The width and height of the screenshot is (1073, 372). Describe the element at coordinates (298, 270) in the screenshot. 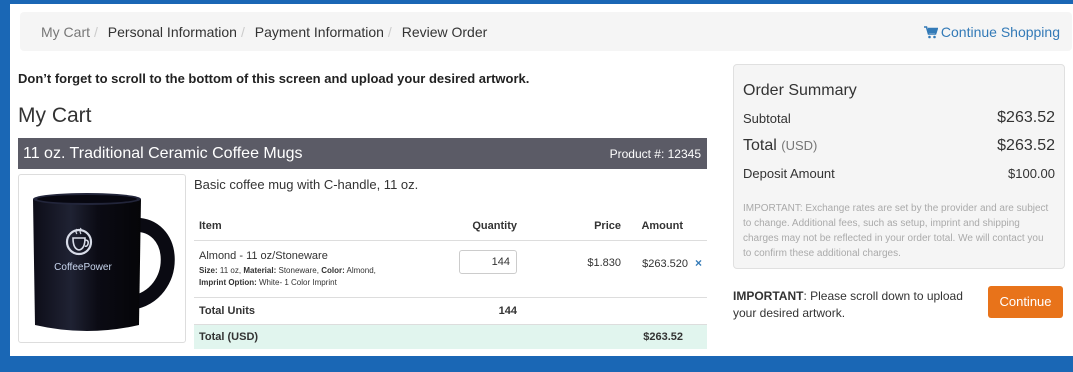

I see `material-value: Stoneware,` at that location.